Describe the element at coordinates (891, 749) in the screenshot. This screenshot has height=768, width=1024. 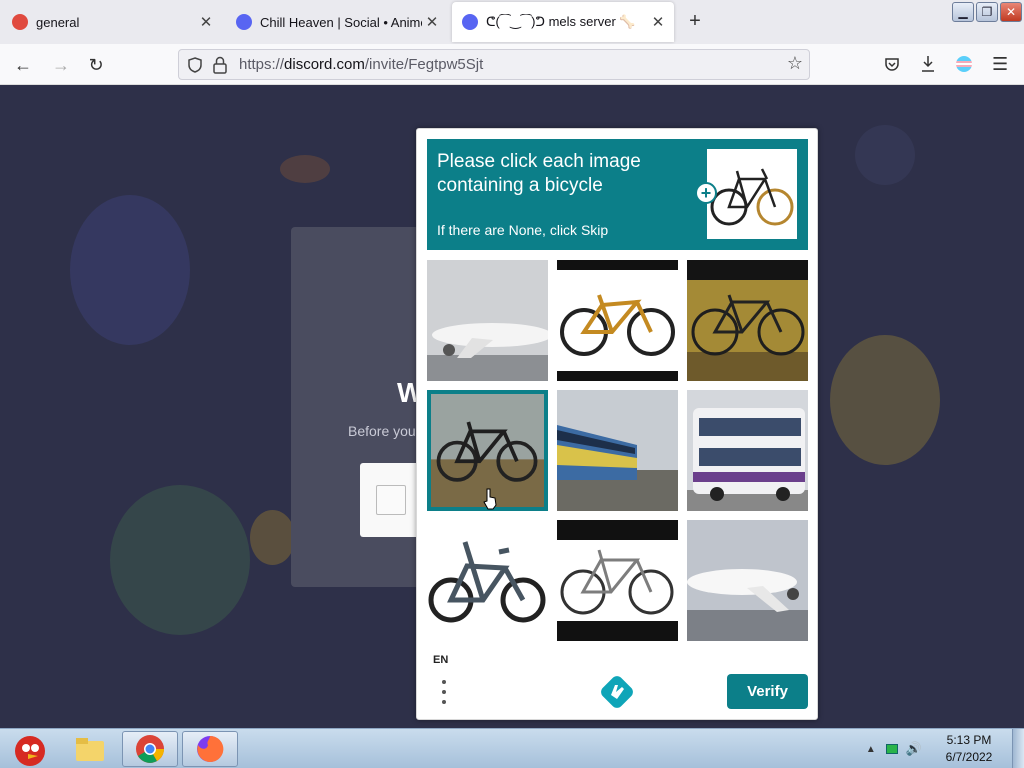
I see `network-icon` at that location.